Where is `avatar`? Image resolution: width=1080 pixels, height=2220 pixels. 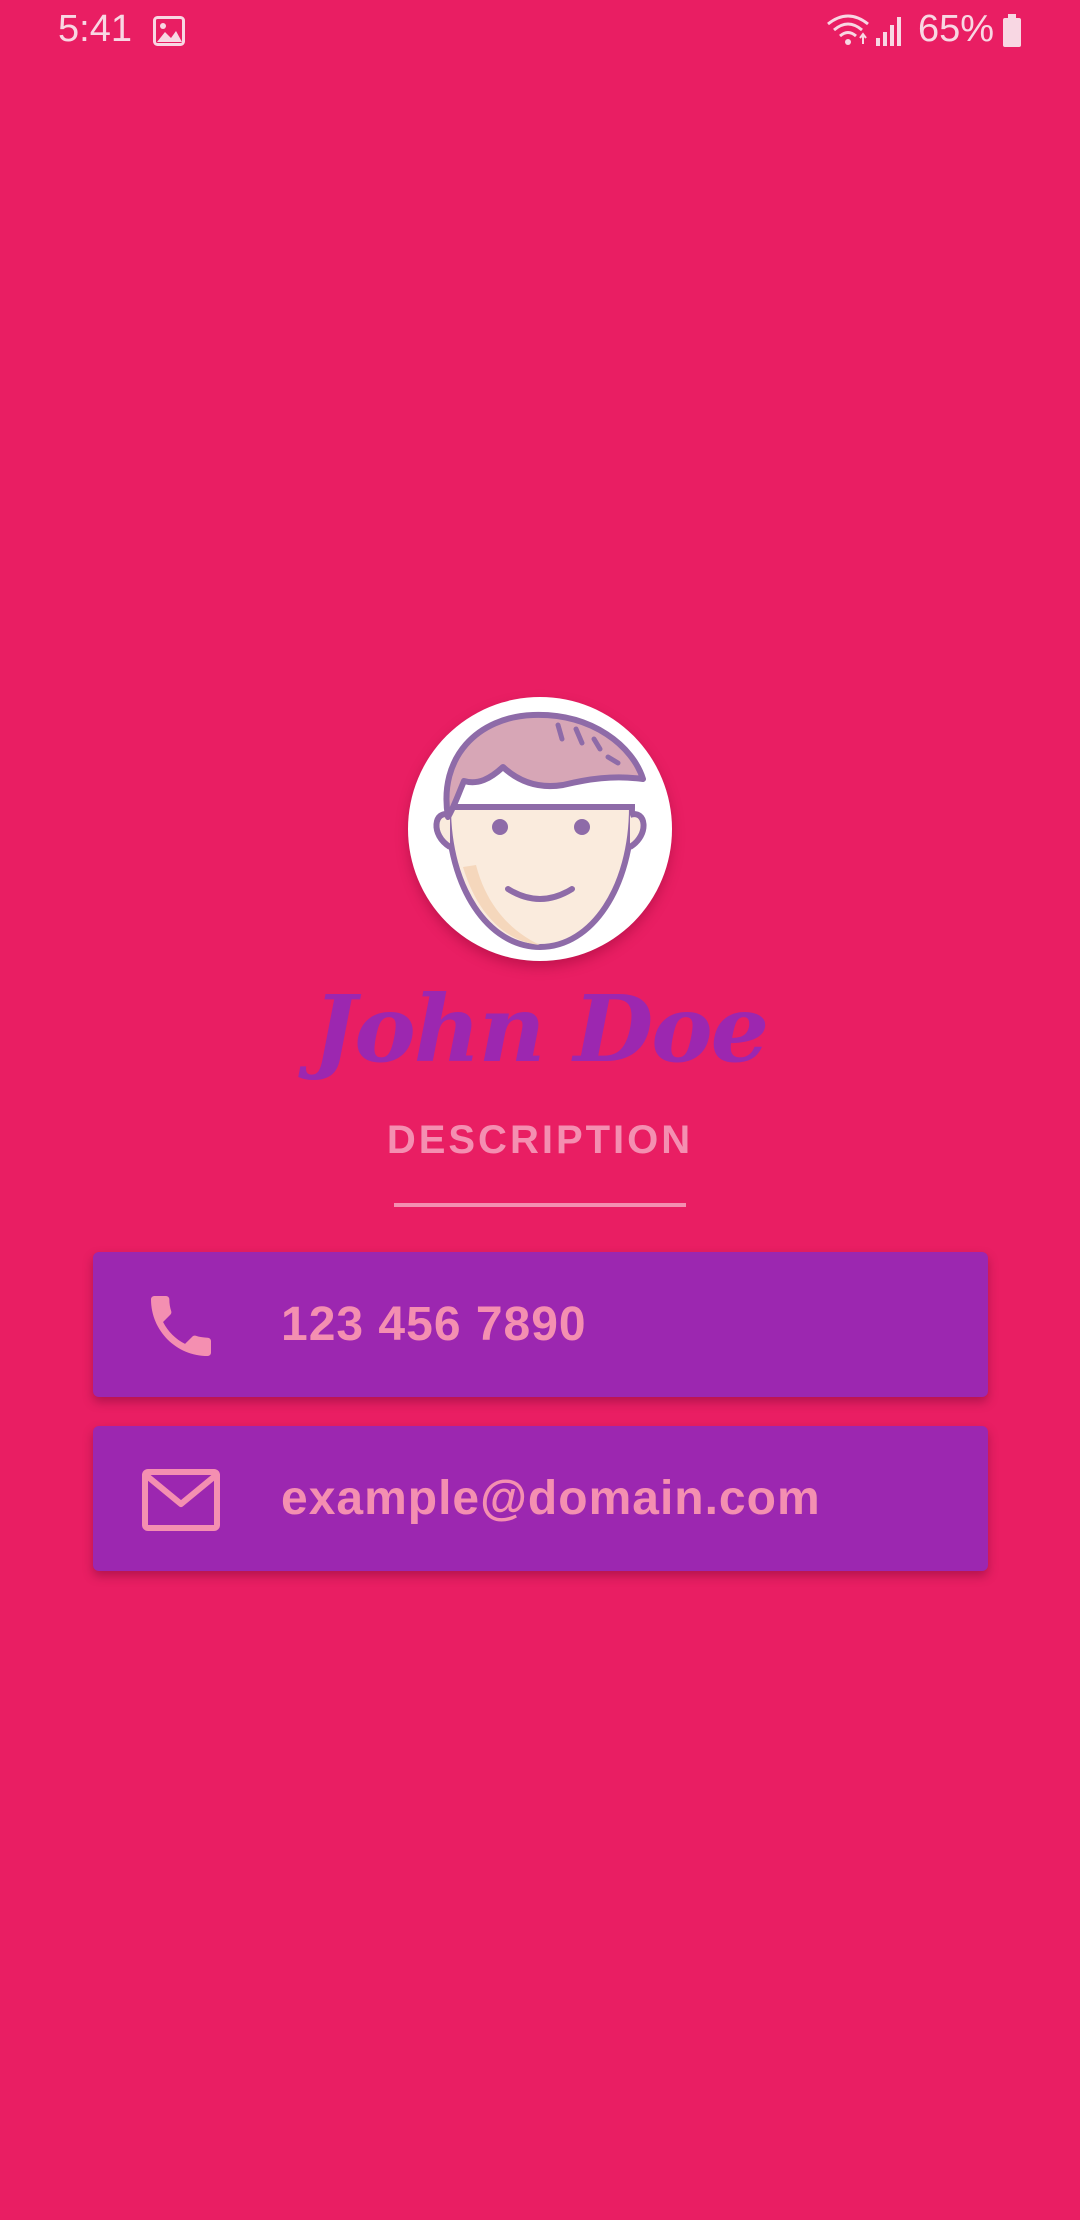 avatar is located at coordinates (540, 829).